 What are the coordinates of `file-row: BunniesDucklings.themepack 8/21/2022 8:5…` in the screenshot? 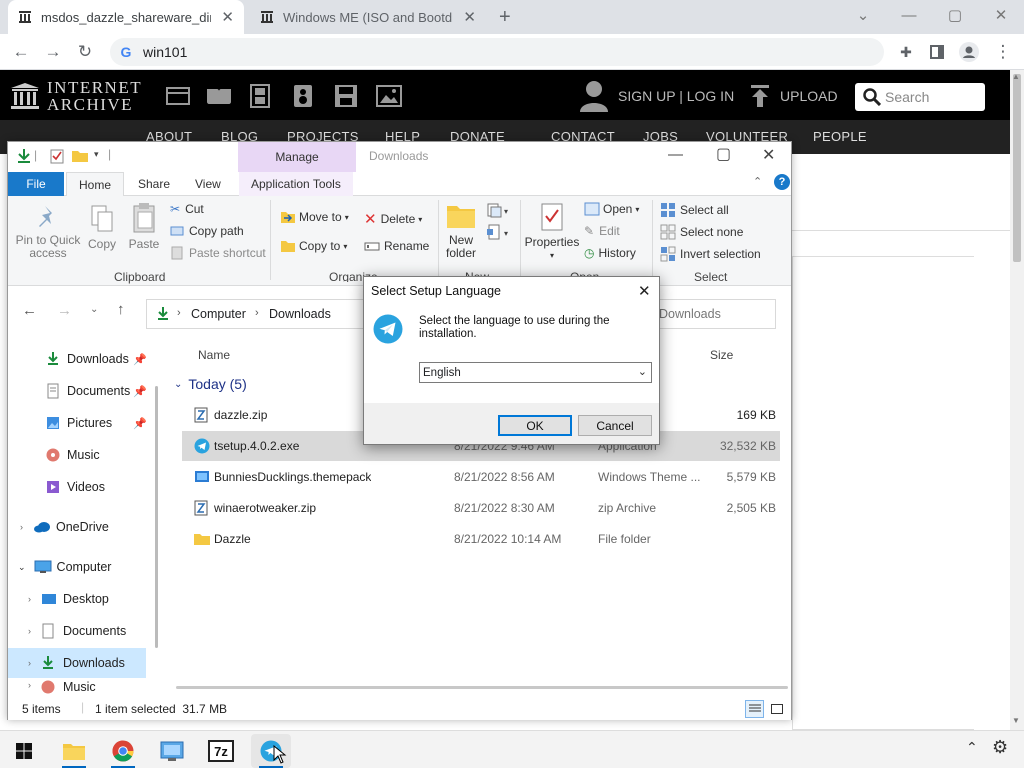 It's located at (481, 477).